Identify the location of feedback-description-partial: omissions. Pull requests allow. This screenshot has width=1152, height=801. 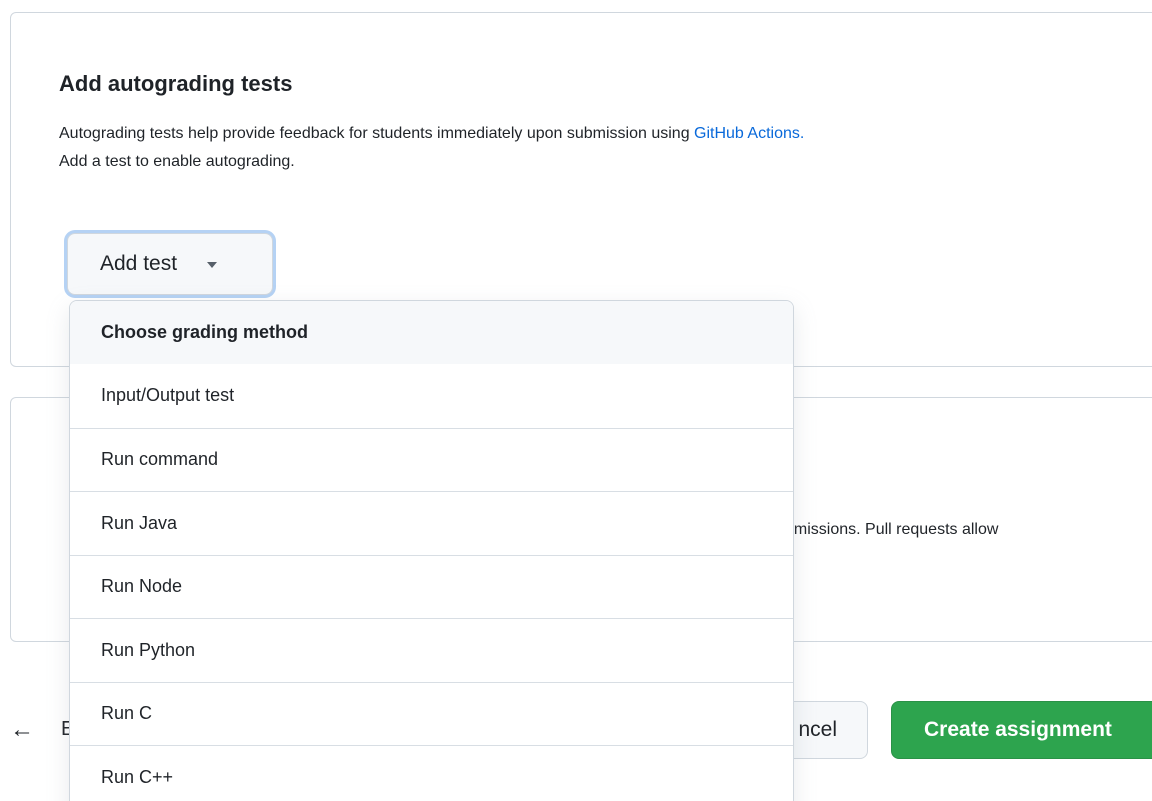
(892, 529).